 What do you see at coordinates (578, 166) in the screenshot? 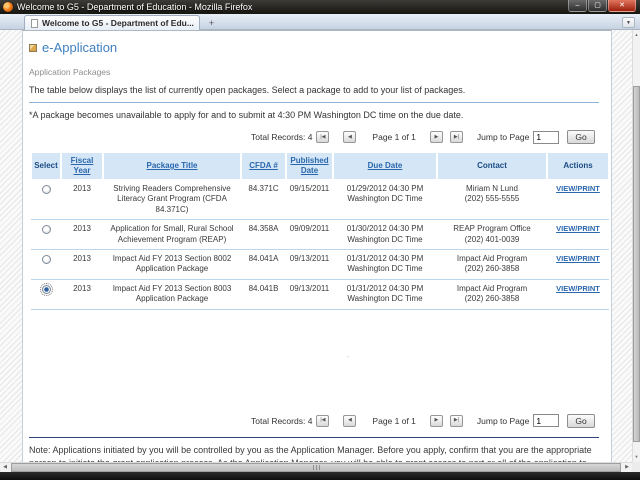
I see `header-actions: Actions` at bounding box center [578, 166].